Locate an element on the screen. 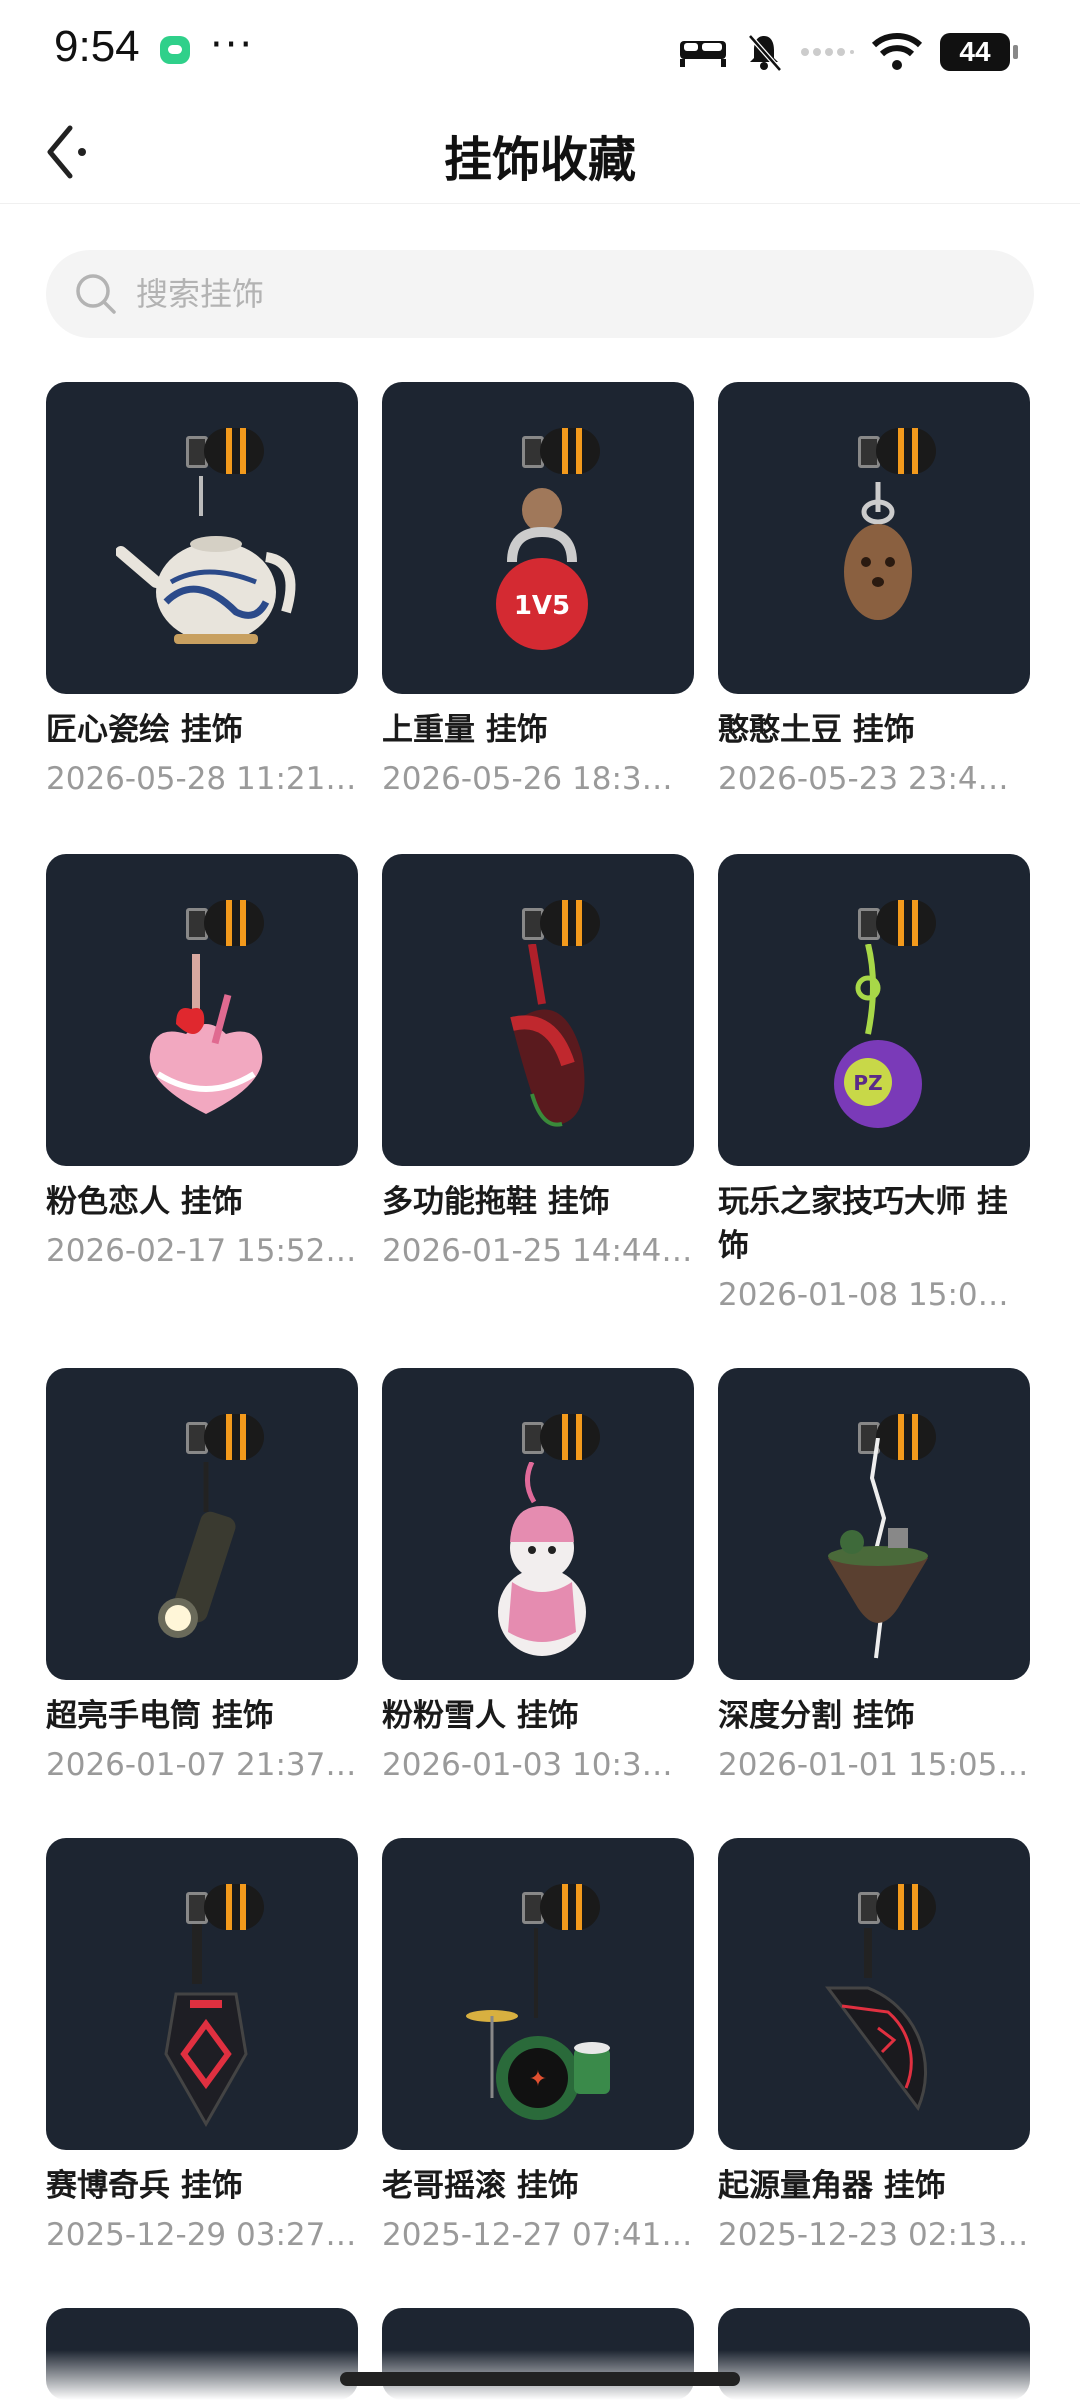 Image resolution: width=1080 pixels, height=2400 pixels. heart-cake-charm-image is located at coordinates (202, 1010).